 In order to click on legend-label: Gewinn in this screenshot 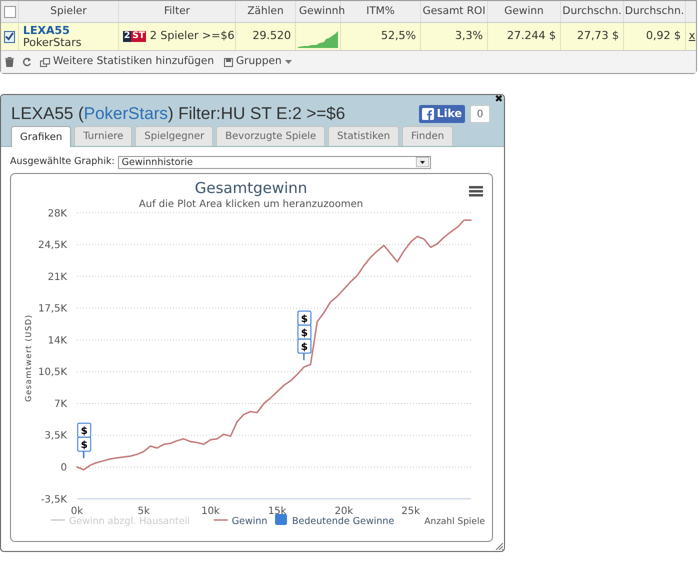, I will do `click(250, 521)`.